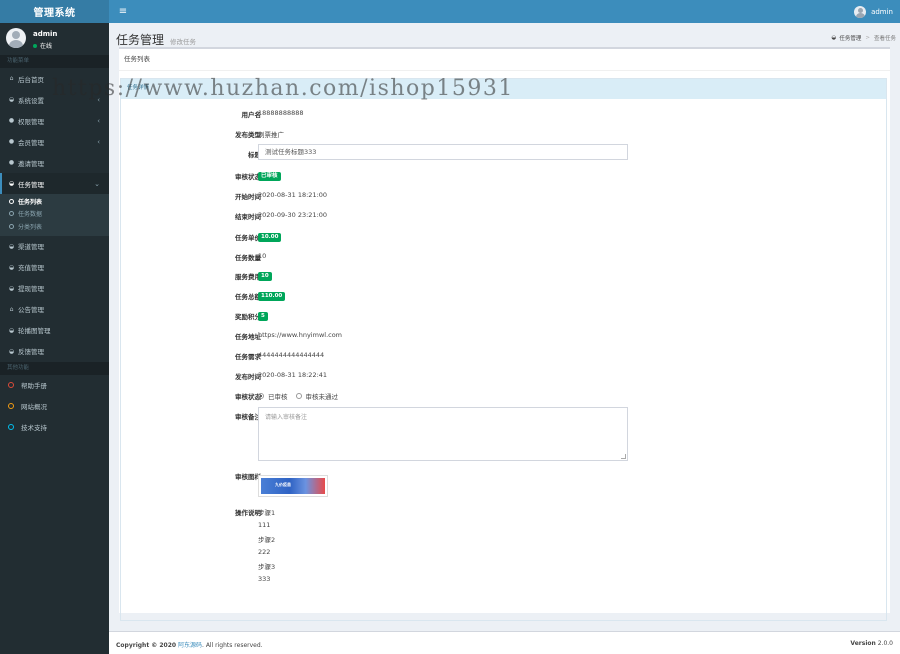  What do you see at coordinates (46, 46) in the screenshot?
I see `user-status-text: 在线` at bounding box center [46, 46].